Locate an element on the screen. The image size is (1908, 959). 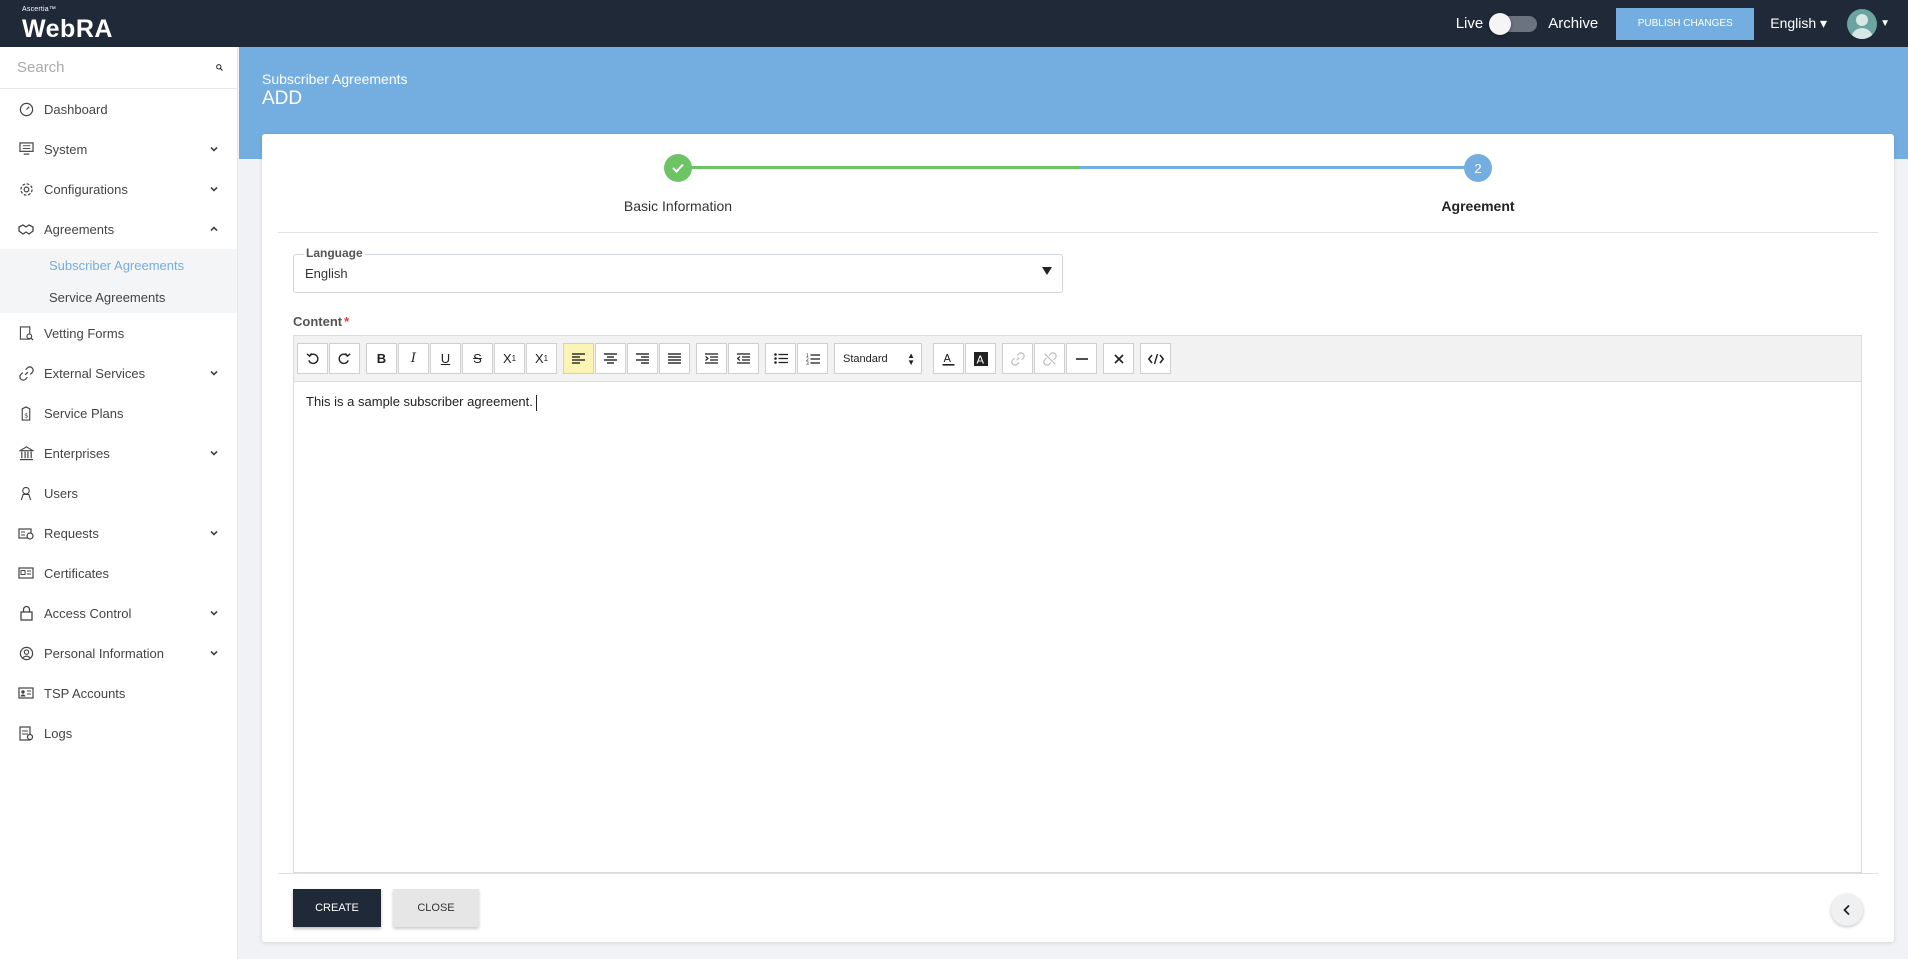
subscript-icon: X1 is located at coordinates (509, 358).